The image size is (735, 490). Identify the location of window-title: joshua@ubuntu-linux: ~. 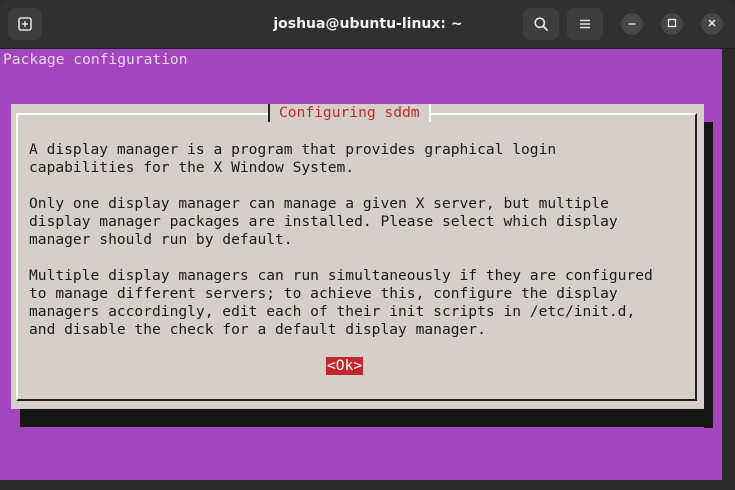
(368, 24).